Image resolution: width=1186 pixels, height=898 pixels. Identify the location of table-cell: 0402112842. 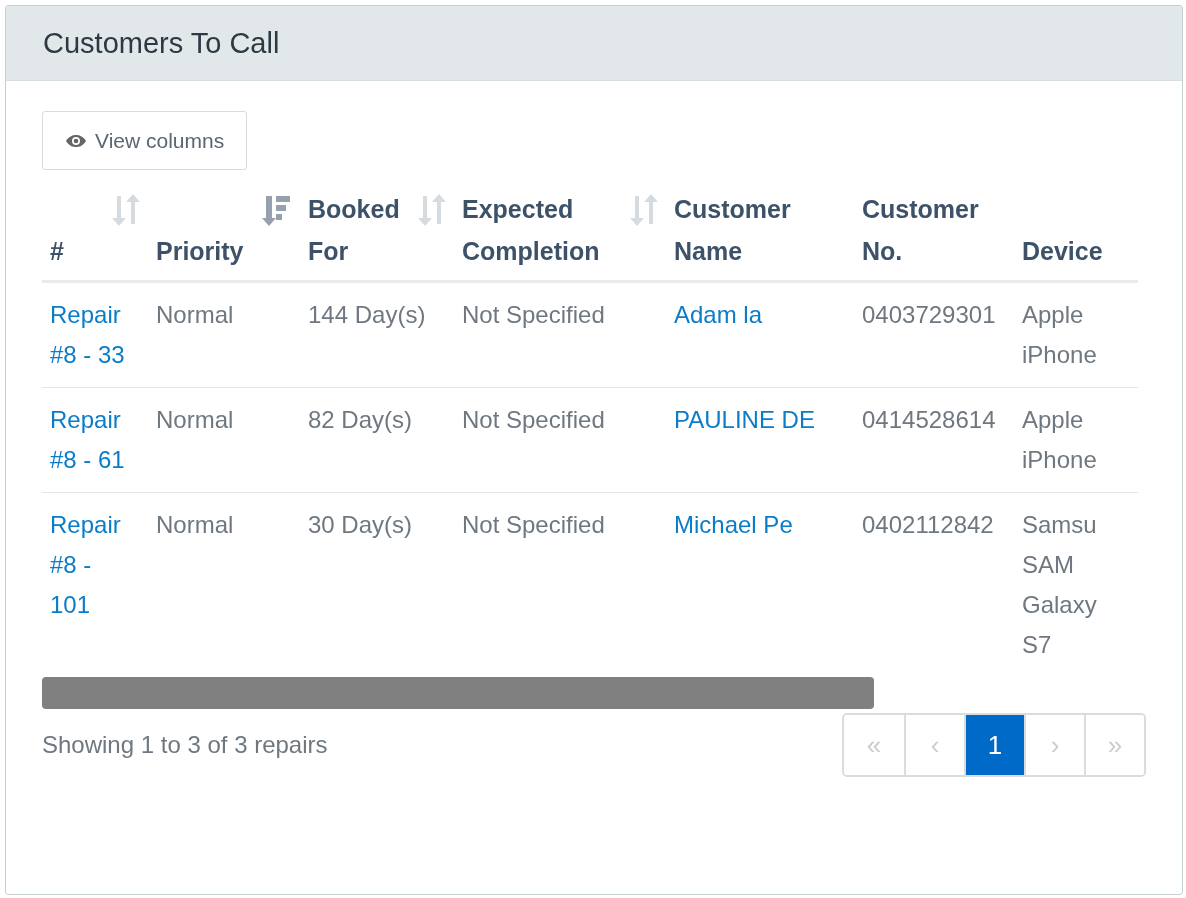
(932, 584).